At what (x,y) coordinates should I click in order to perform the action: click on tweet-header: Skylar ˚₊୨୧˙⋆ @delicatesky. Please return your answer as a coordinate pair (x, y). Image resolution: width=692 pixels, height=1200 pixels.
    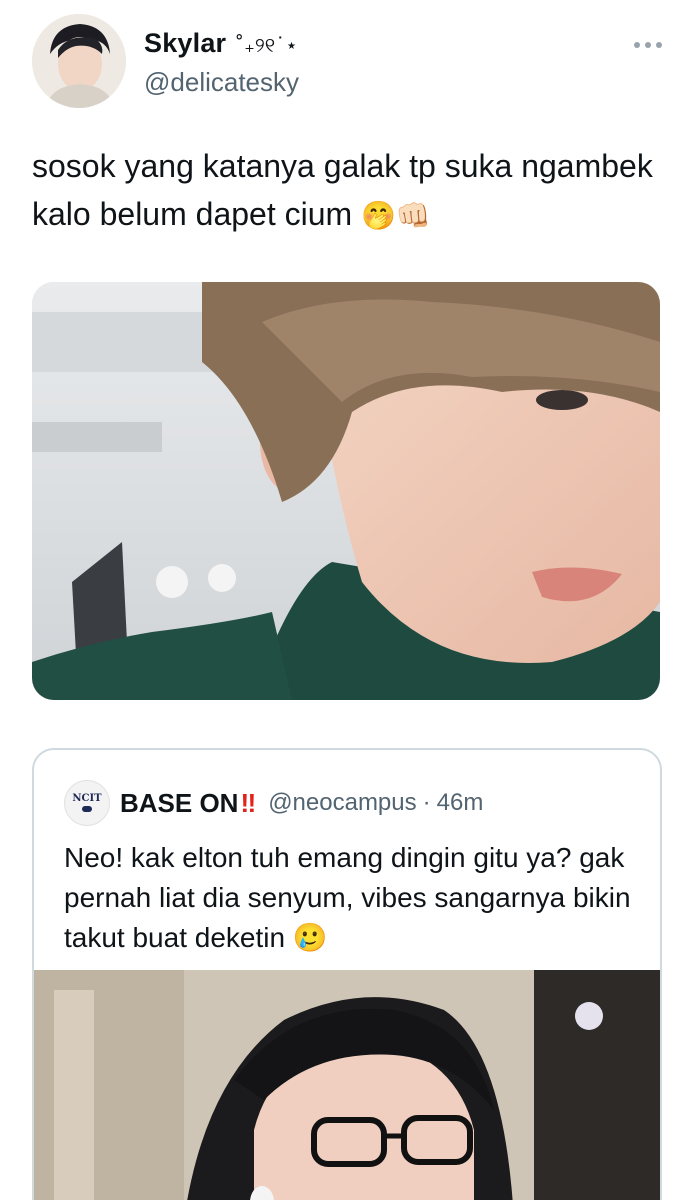
    Looking at the image, I should click on (350, 64).